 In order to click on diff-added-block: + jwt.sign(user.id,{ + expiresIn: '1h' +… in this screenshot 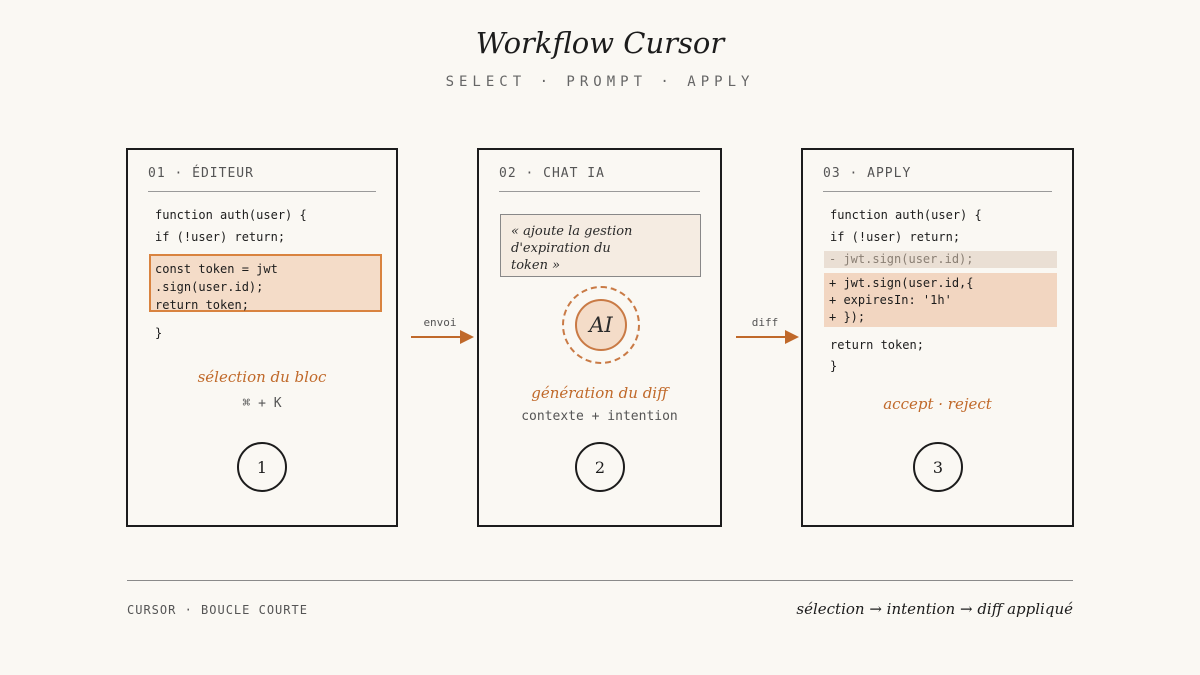, I will do `click(940, 300)`.